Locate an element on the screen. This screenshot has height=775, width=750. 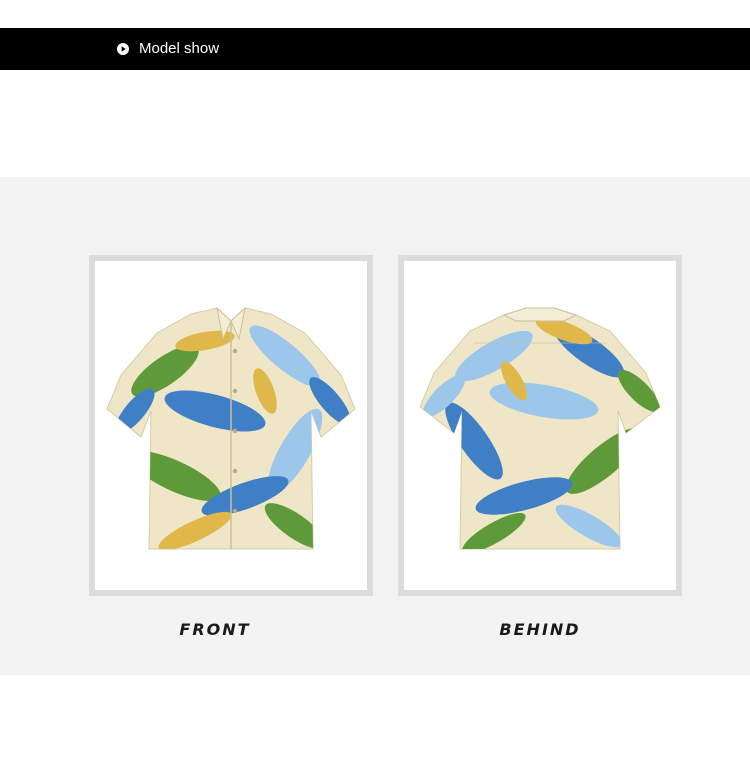
shirt-front-icon is located at coordinates (231, 428).